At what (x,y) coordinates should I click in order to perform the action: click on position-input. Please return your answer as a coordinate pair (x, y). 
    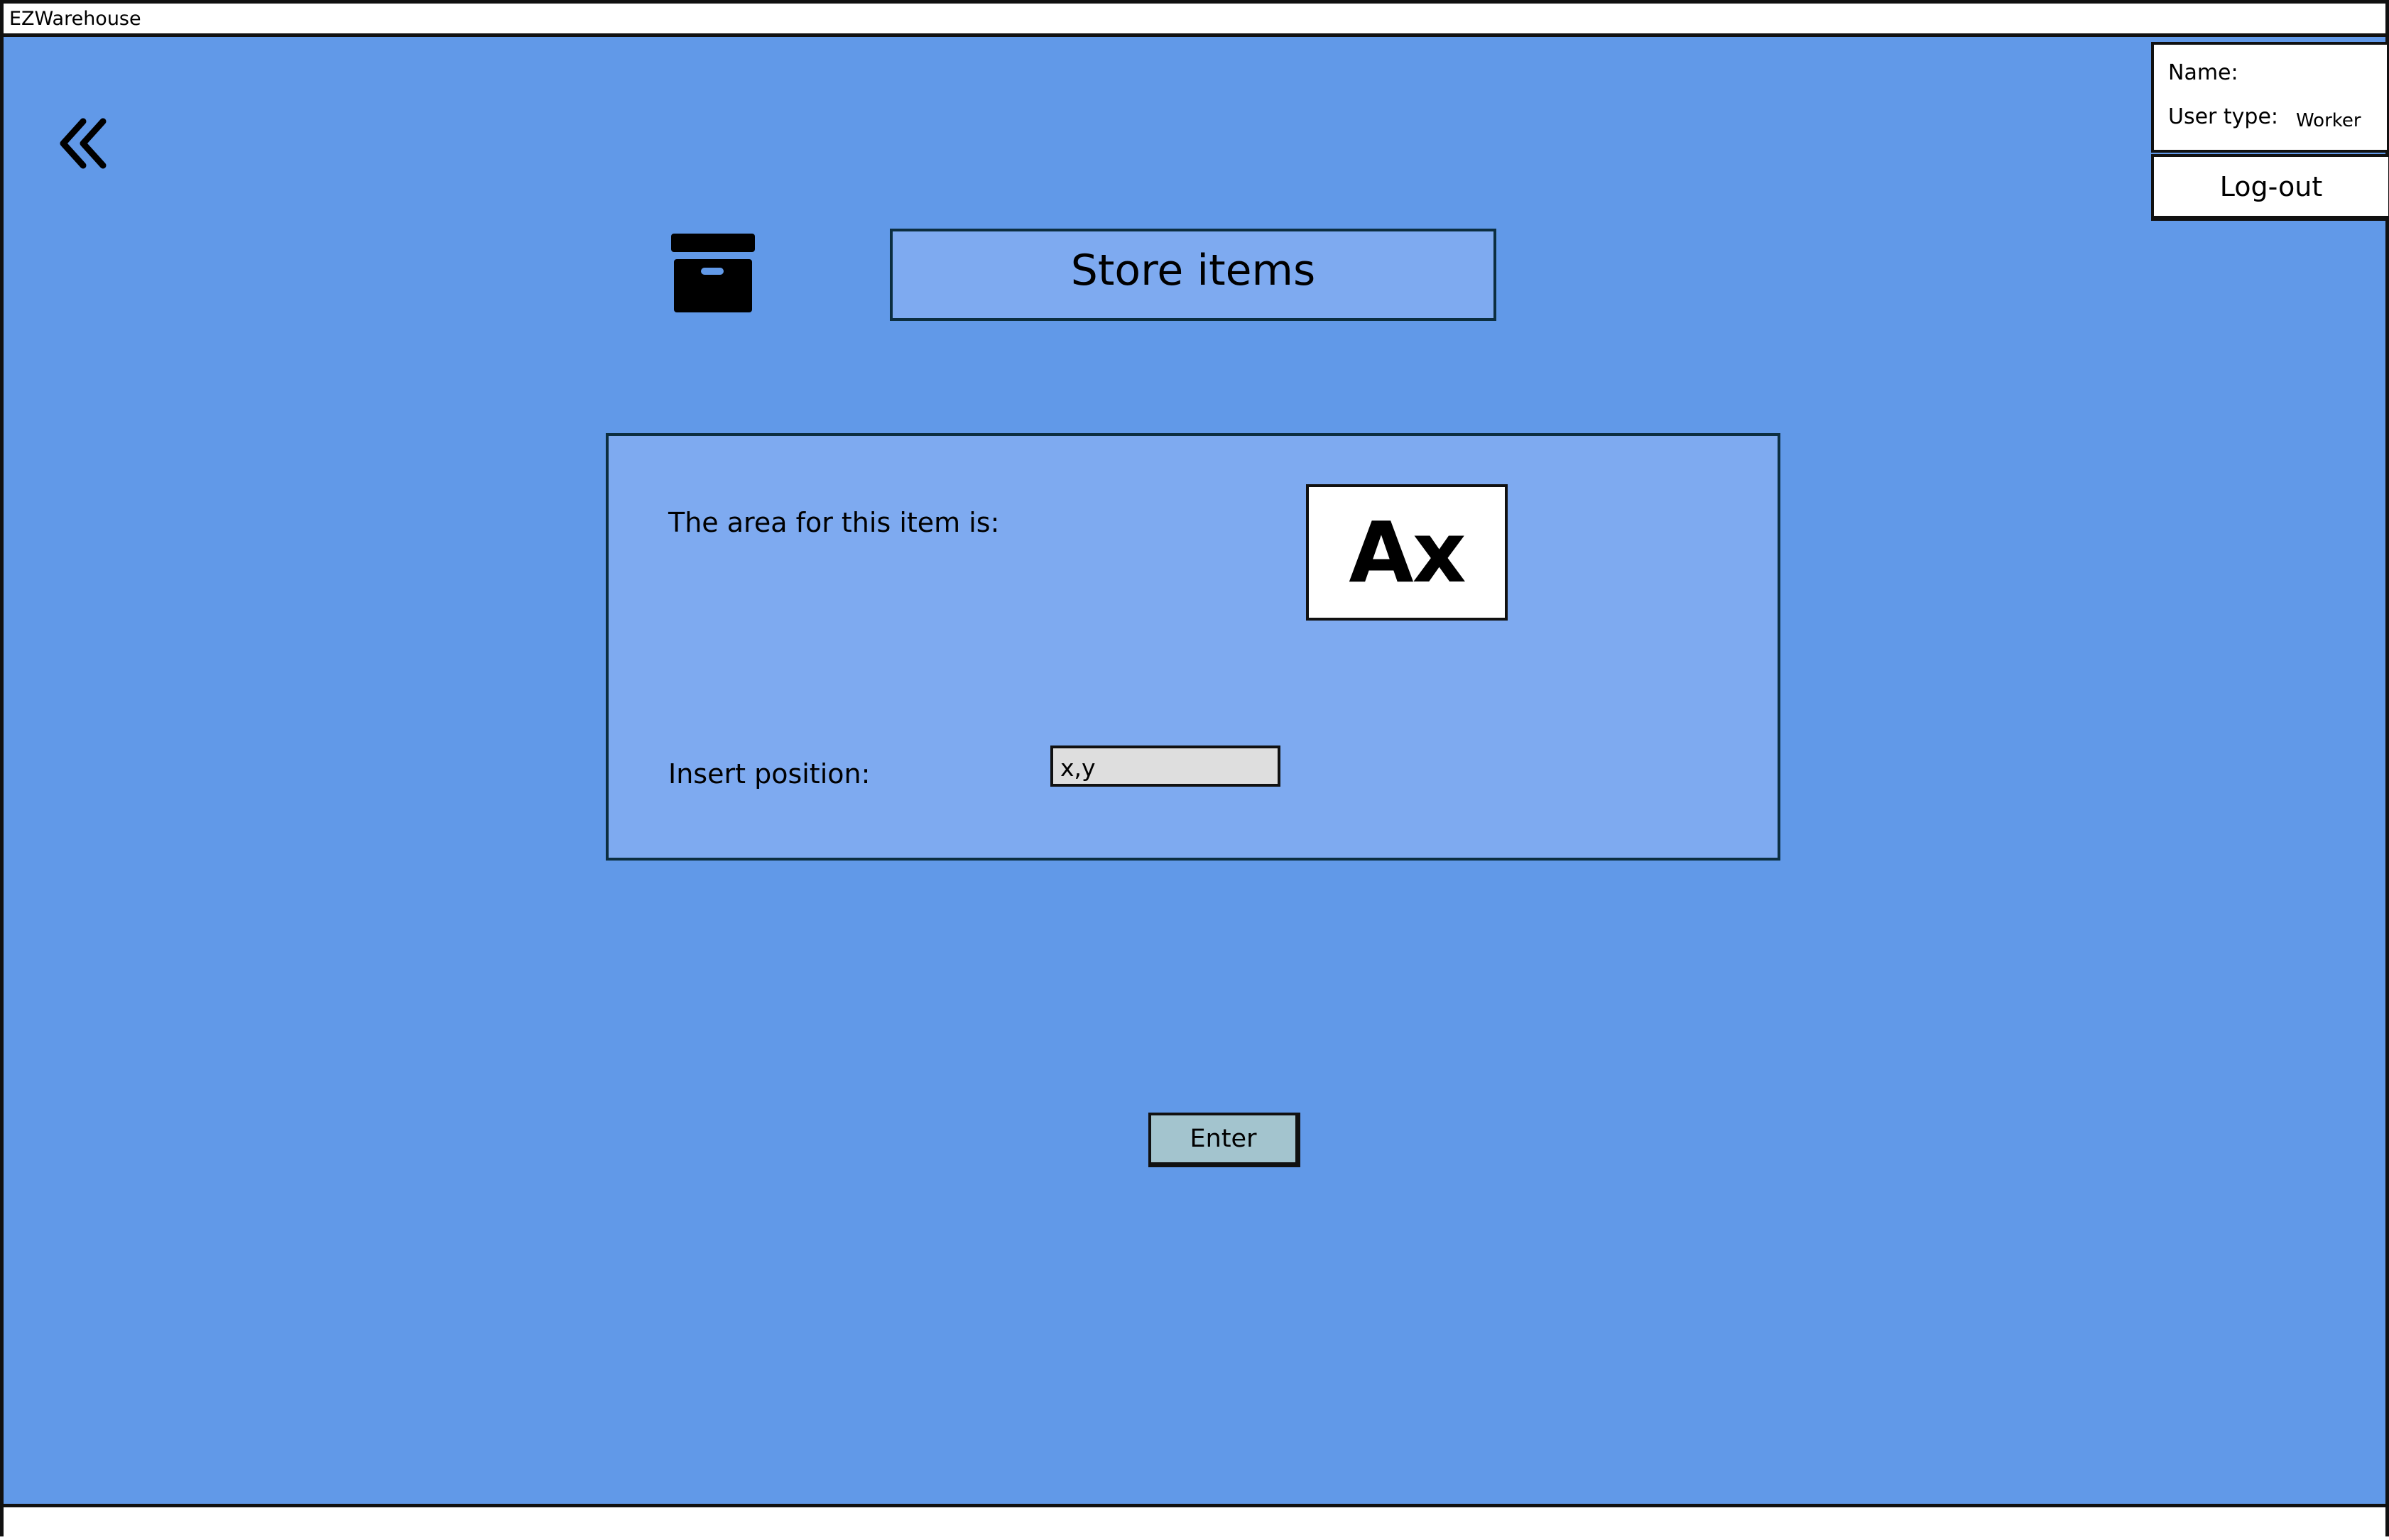
    Looking at the image, I should click on (1165, 767).